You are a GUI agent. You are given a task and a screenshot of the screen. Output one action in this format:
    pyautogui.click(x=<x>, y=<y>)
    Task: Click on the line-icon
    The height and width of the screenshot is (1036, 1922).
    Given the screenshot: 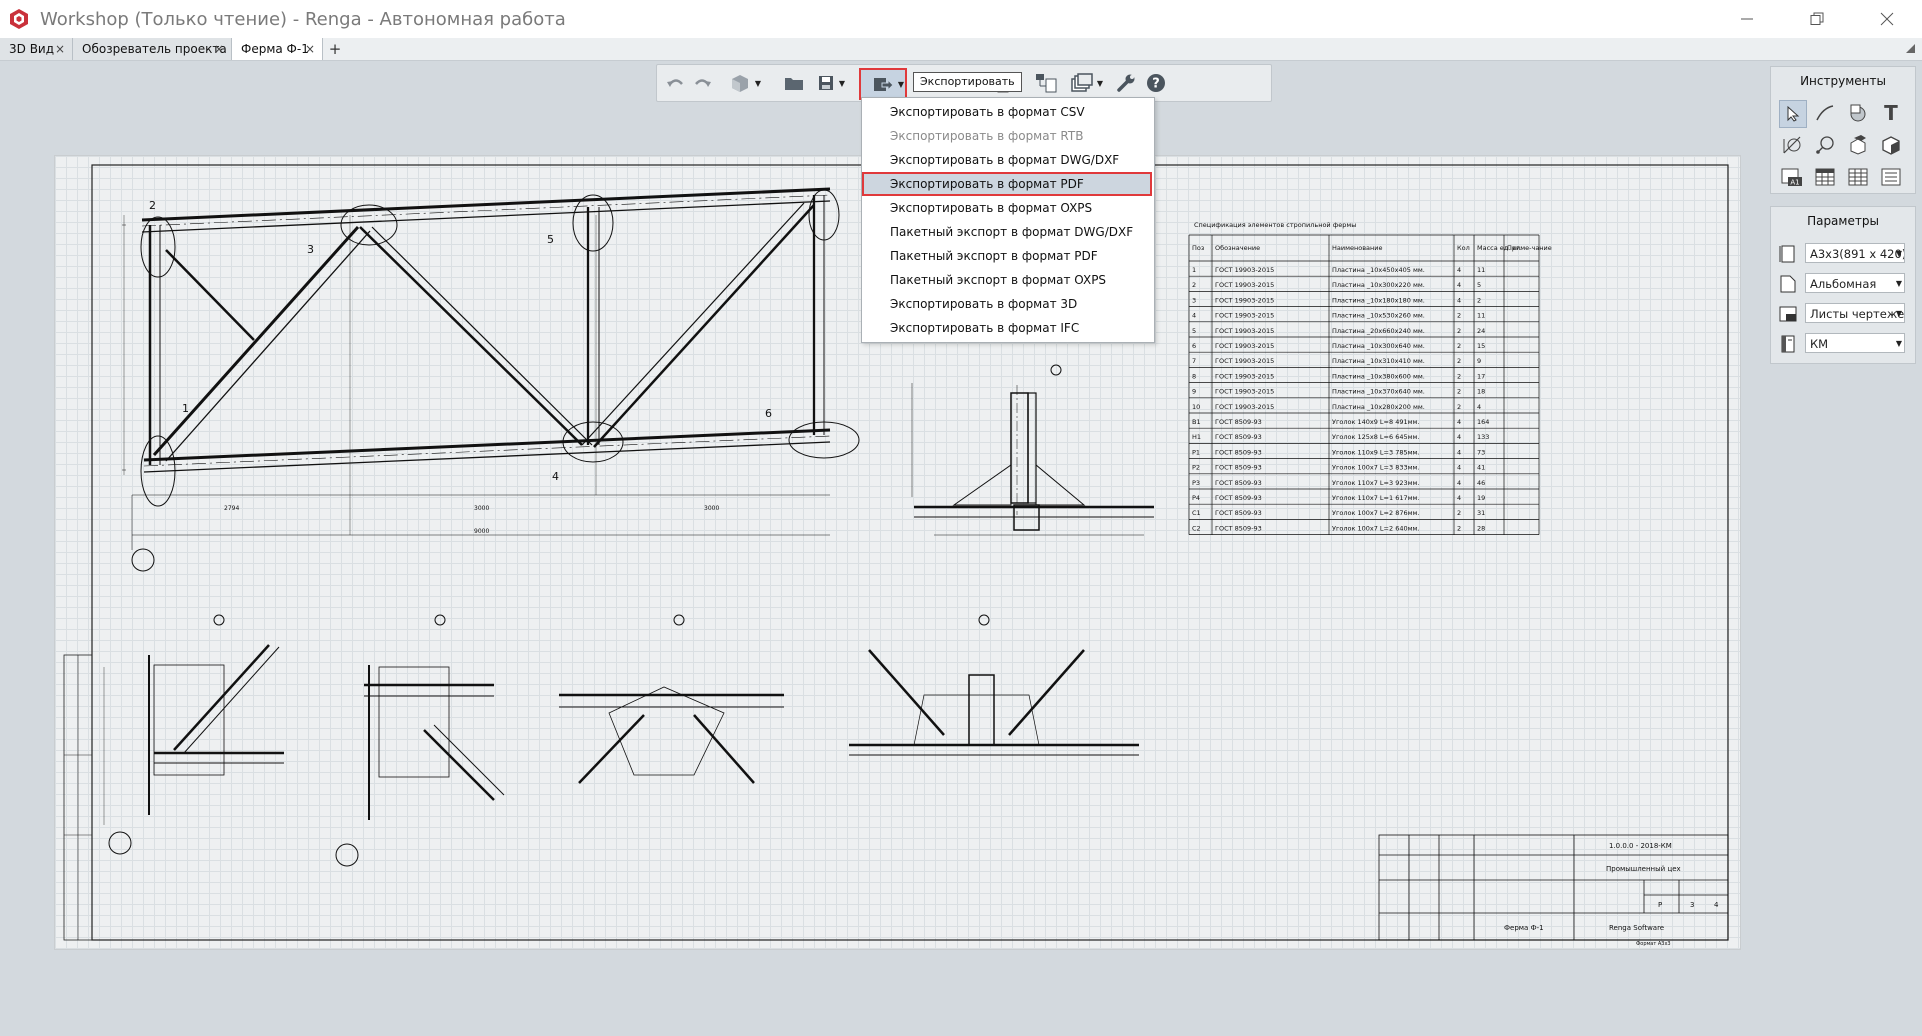 What is the action you would take?
    pyautogui.click(x=1825, y=113)
    